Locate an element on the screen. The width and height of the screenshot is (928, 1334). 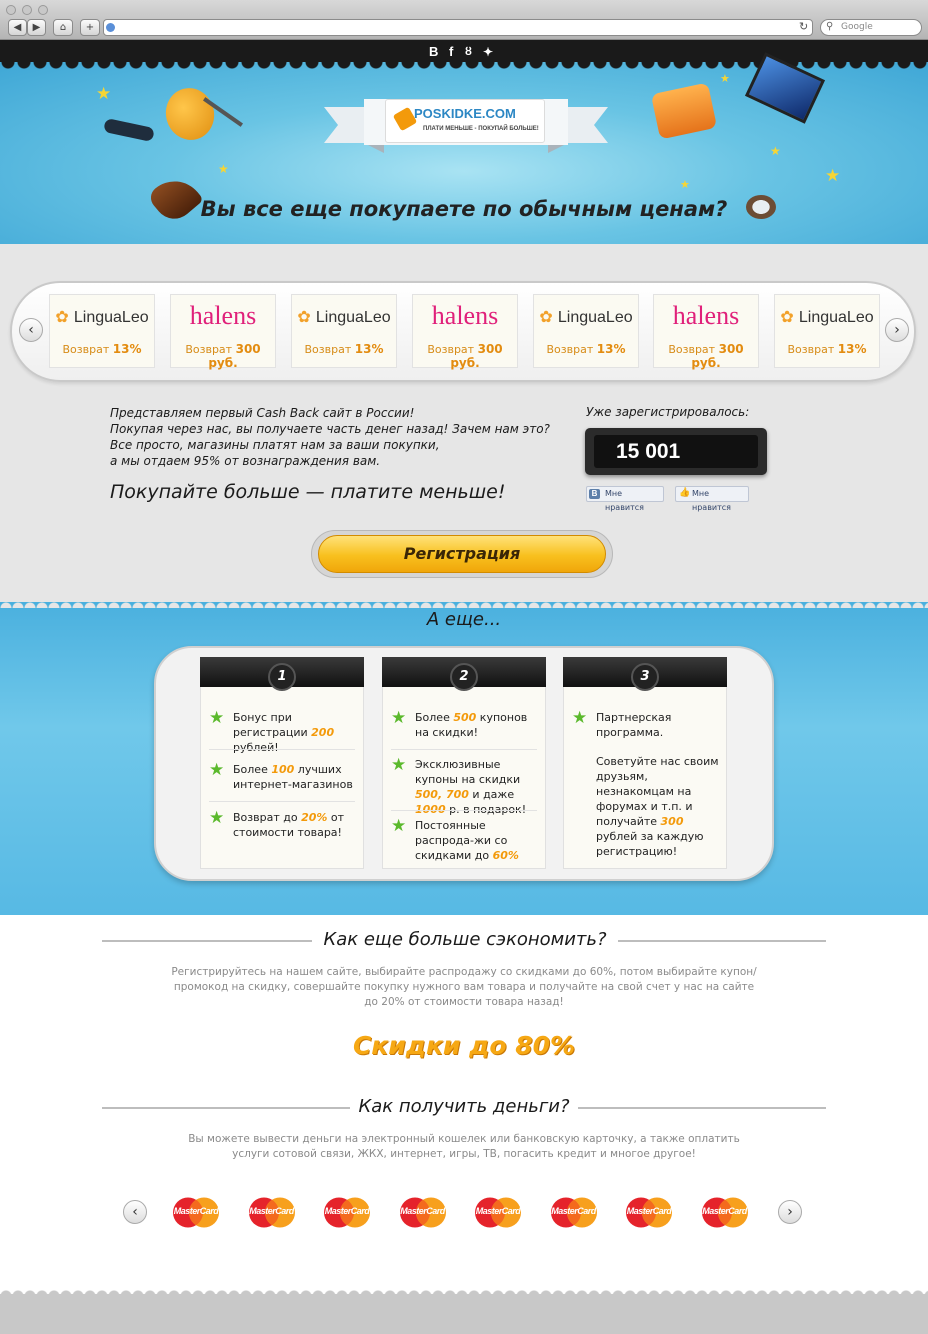
url-bar is located at coordinates (458, 27).